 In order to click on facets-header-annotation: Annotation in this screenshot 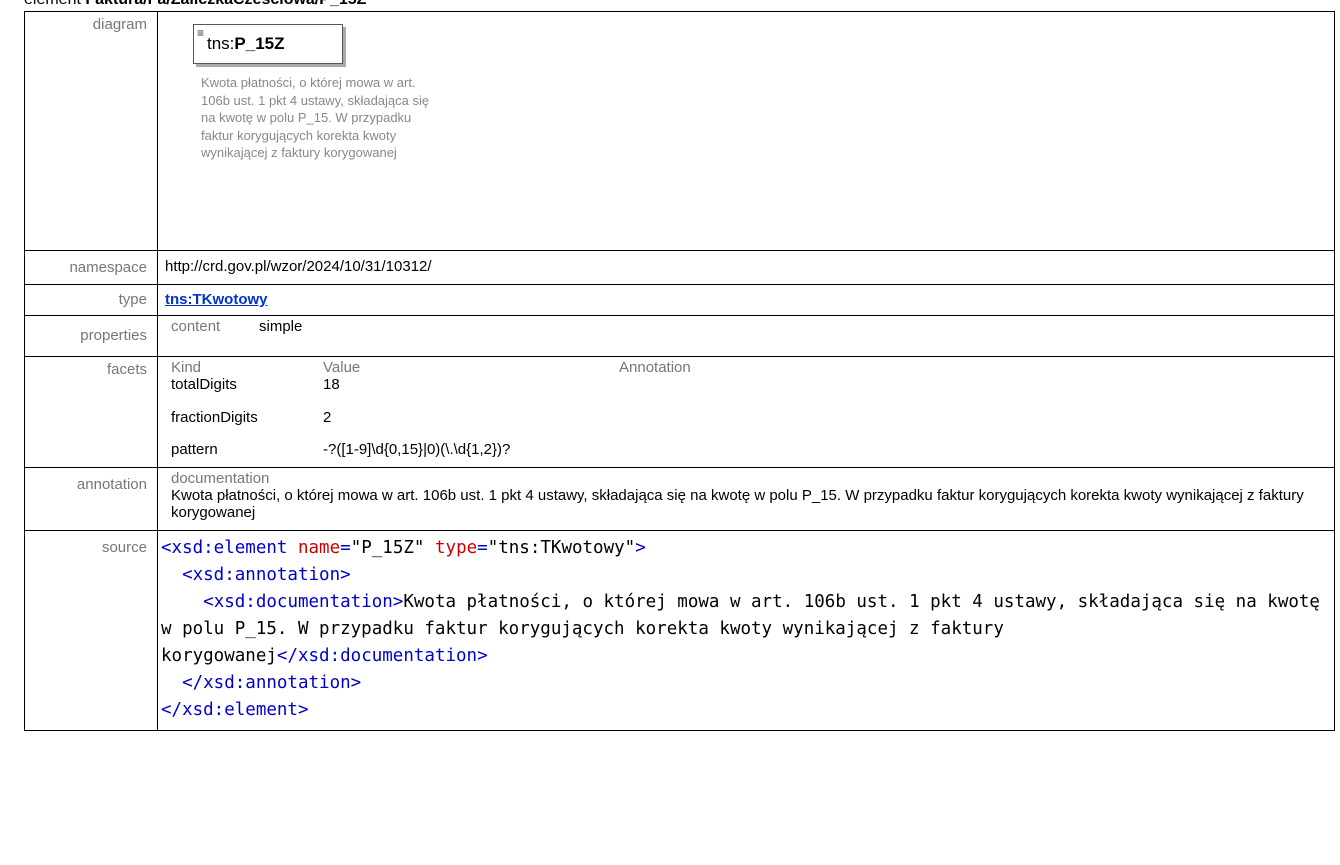, I will do `click(655, 367)`.